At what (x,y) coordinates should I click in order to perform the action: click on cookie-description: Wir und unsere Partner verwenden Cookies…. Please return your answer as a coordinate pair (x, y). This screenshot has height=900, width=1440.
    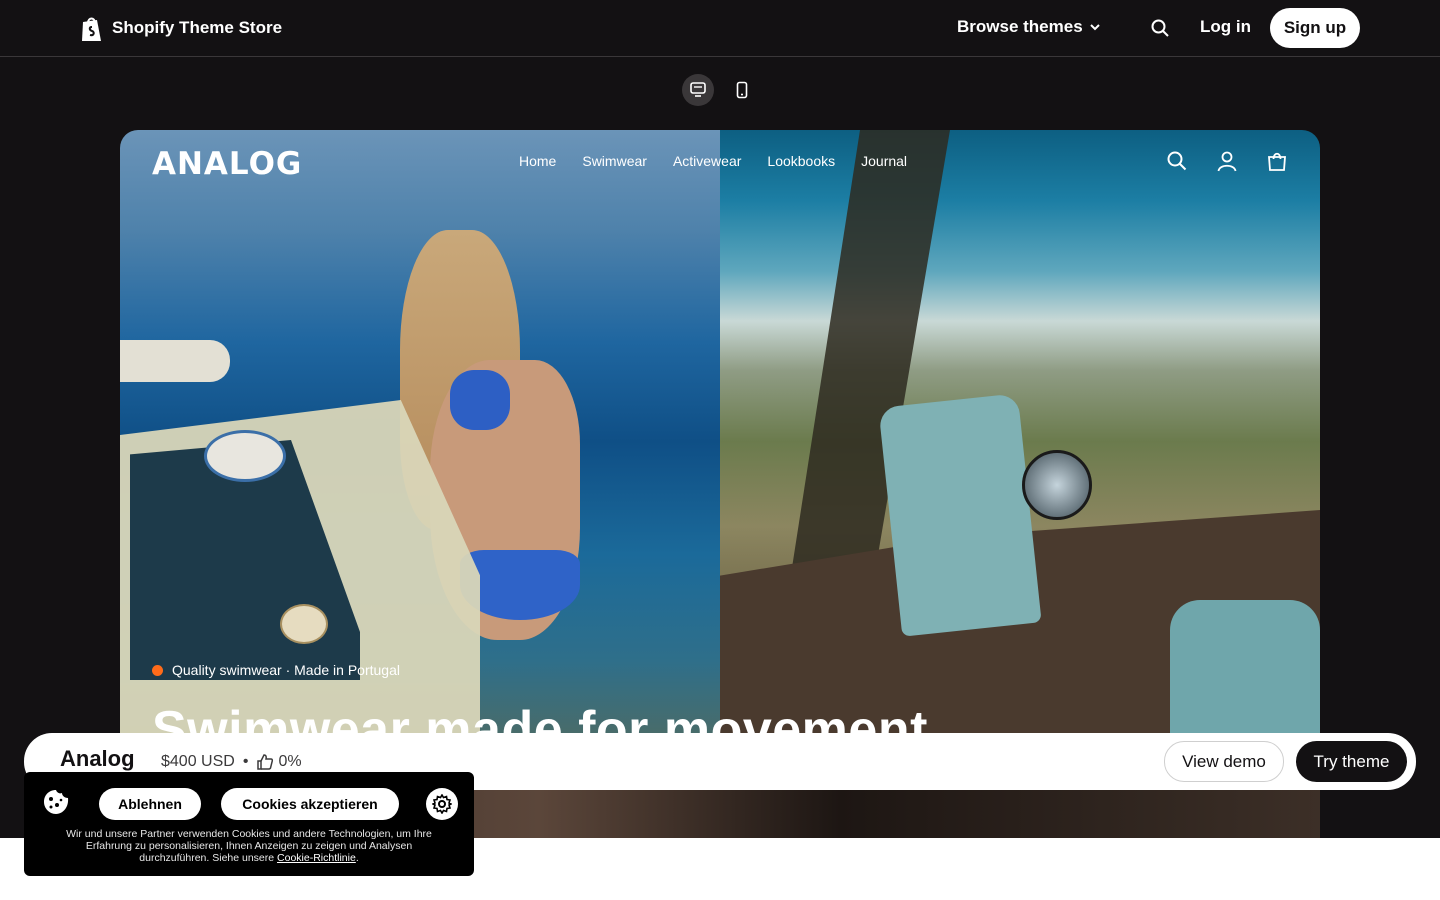
    Looking at the image, I should click on (249, 846).